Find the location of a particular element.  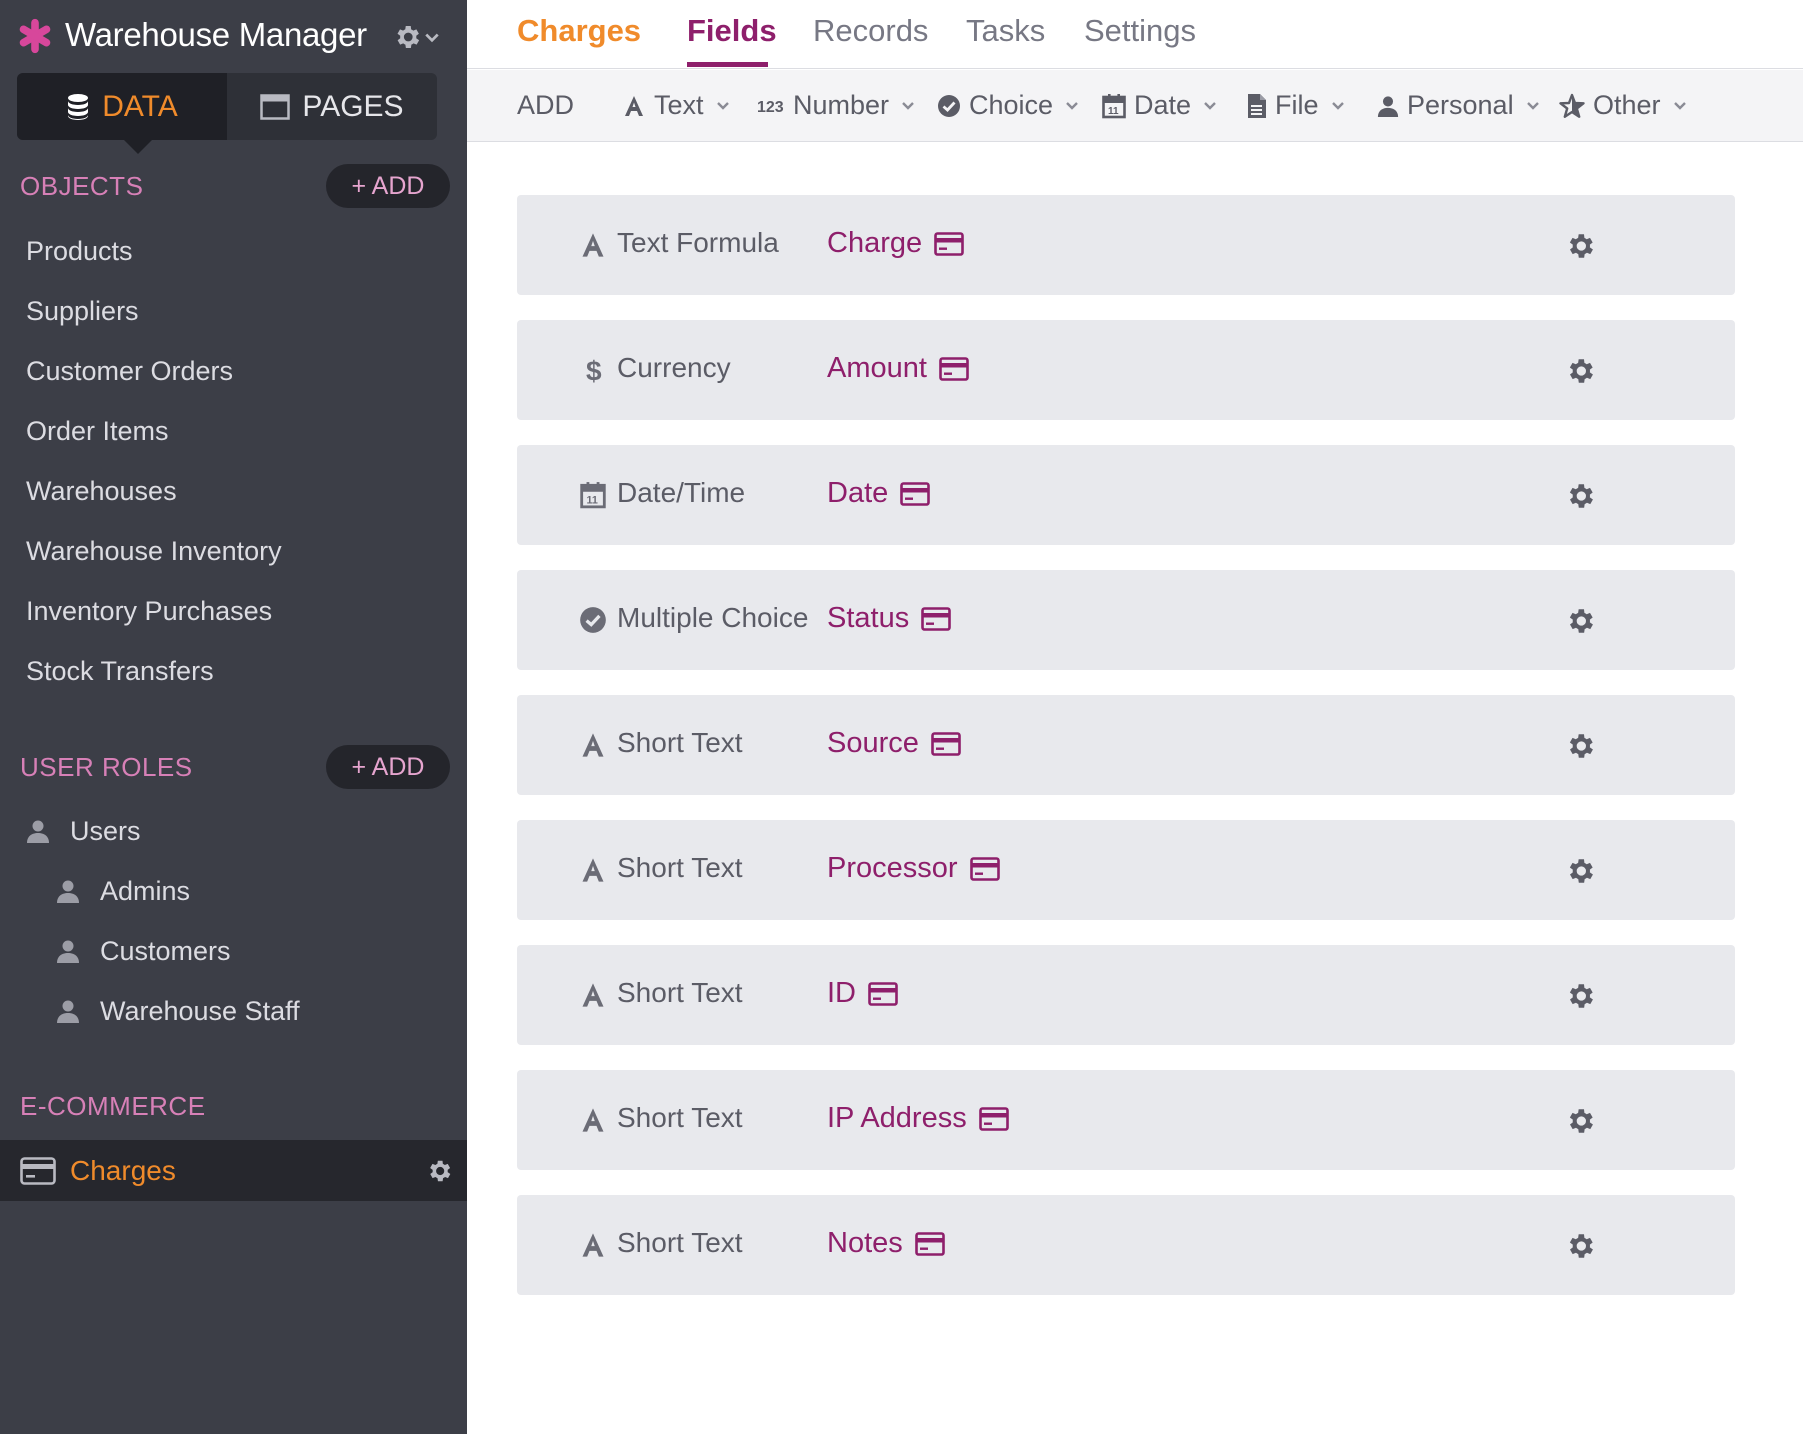

data-mode-tab: DATA is located at coordinates (122, 113).